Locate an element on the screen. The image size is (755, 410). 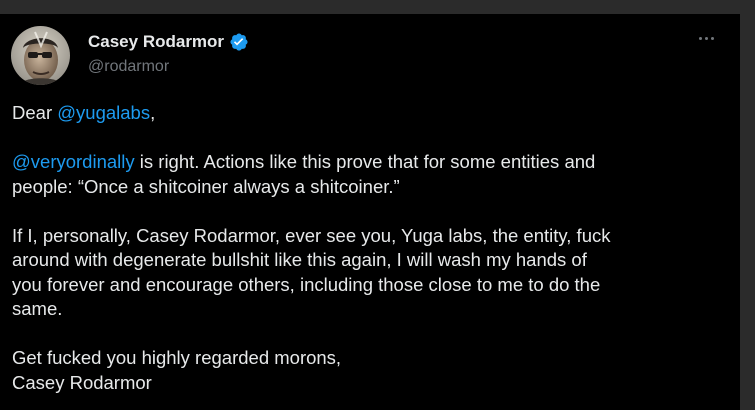
mention-yugalabs: @yugalabs is located at coordinates (103, 112).